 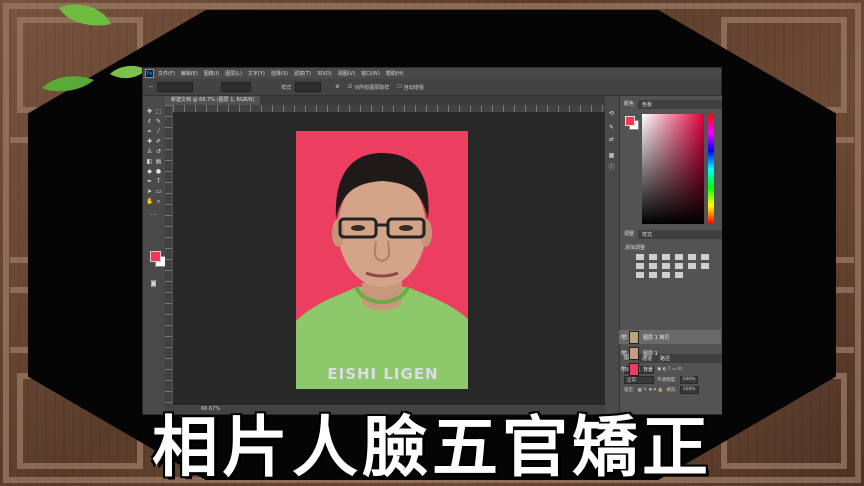 I want to click on photo-filter-icon, so click(x=679, y=266).